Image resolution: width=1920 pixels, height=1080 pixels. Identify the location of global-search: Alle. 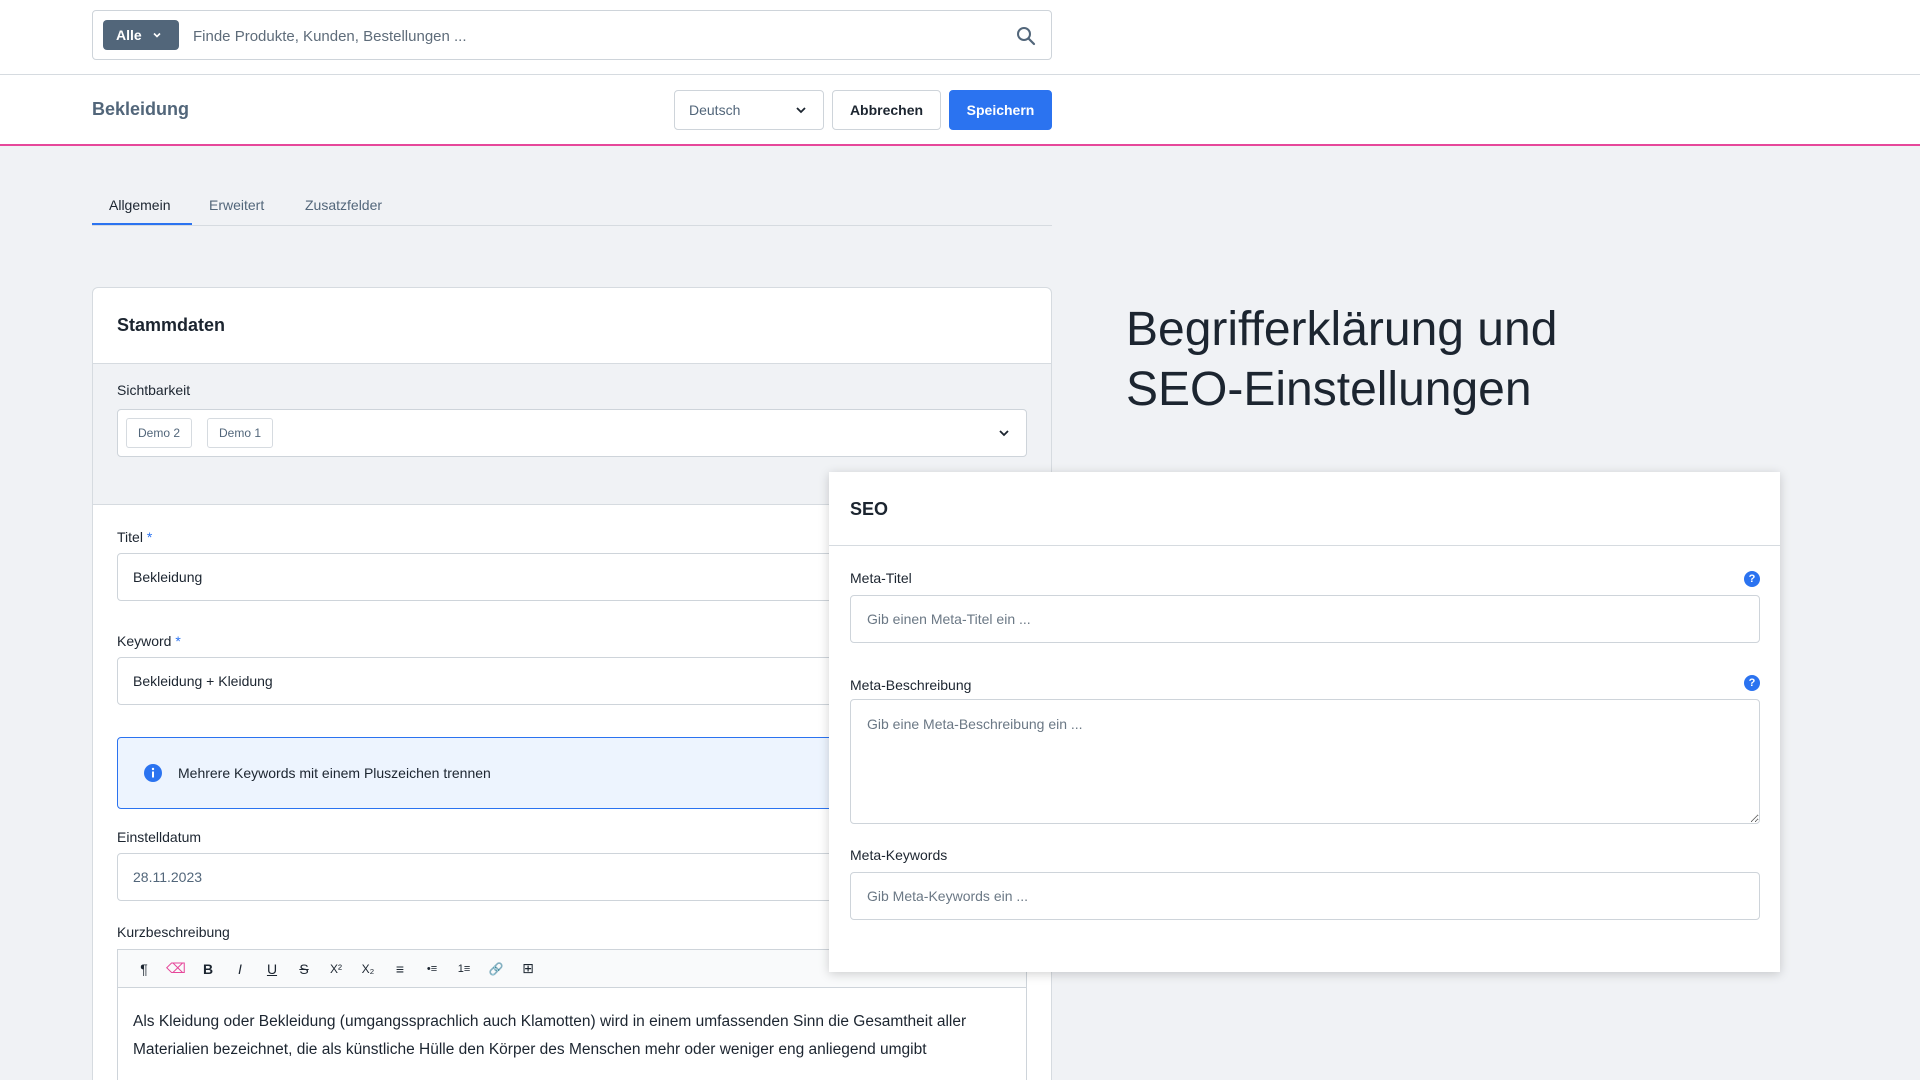
(572, 35).